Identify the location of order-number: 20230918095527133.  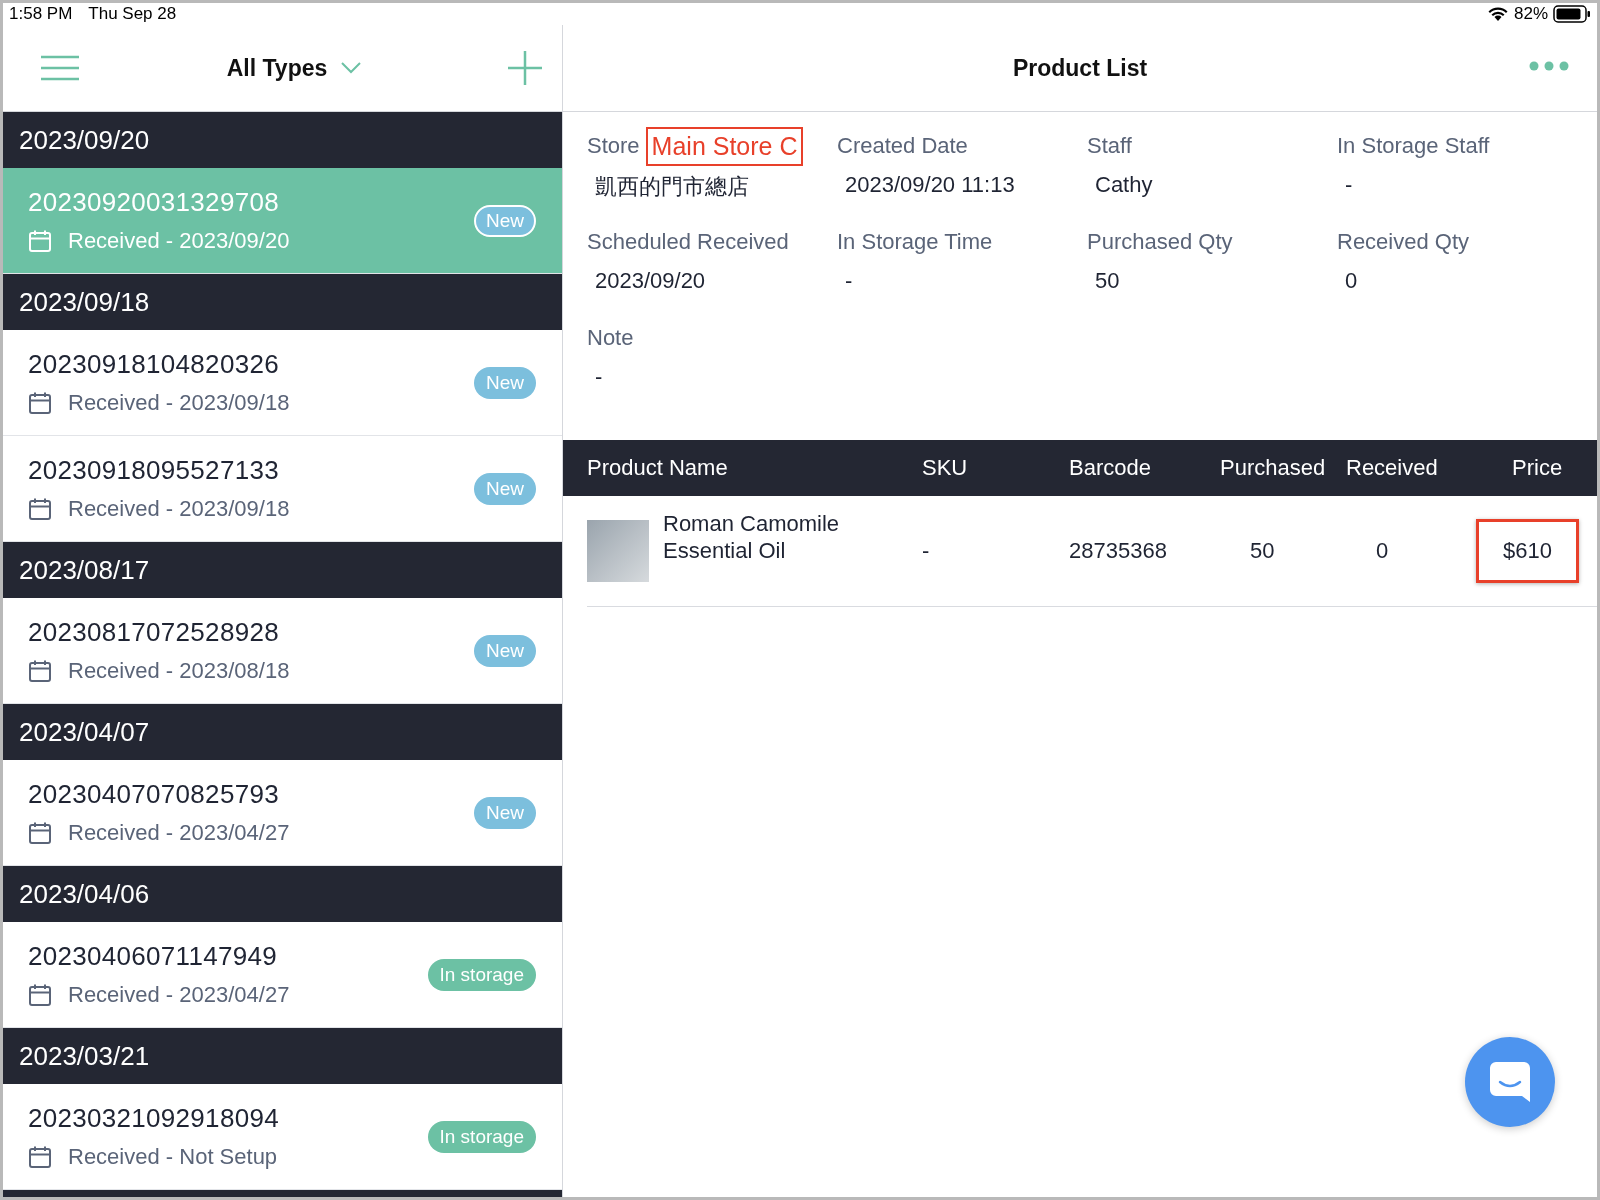
(154, 470).